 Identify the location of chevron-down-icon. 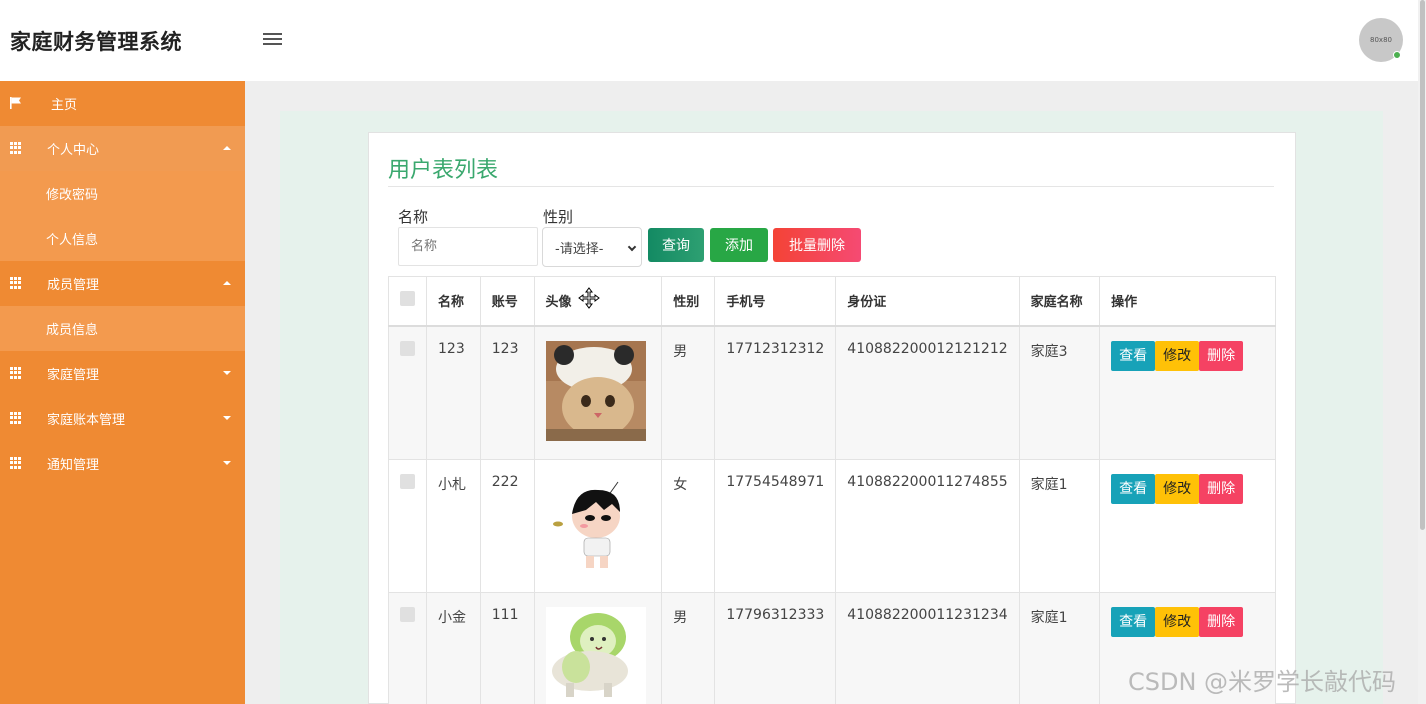
(632, 247).